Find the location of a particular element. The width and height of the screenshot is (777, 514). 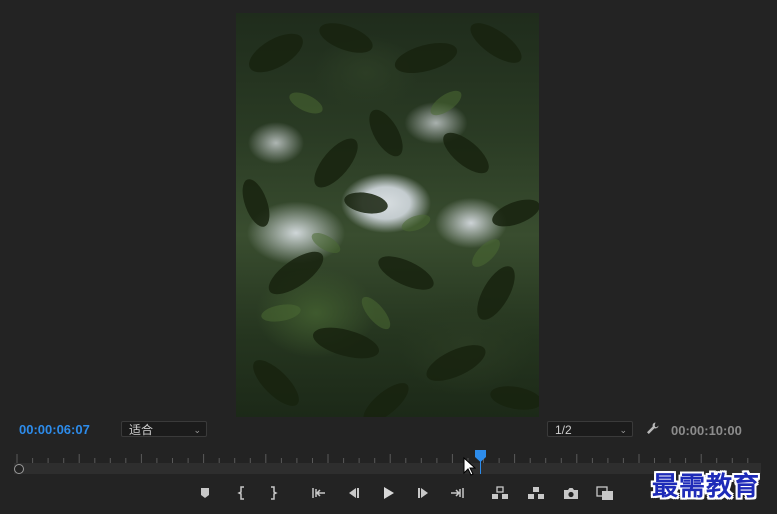

go-to-out-button is located at coordinates (457, 493).